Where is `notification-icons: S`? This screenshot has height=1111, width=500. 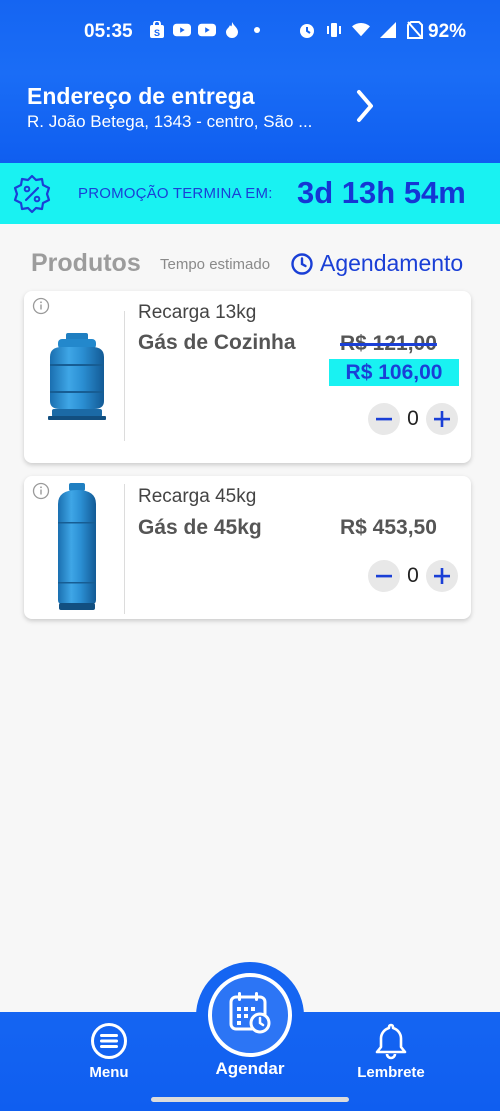 notification-icons: S is located at coordinates (207, 30).